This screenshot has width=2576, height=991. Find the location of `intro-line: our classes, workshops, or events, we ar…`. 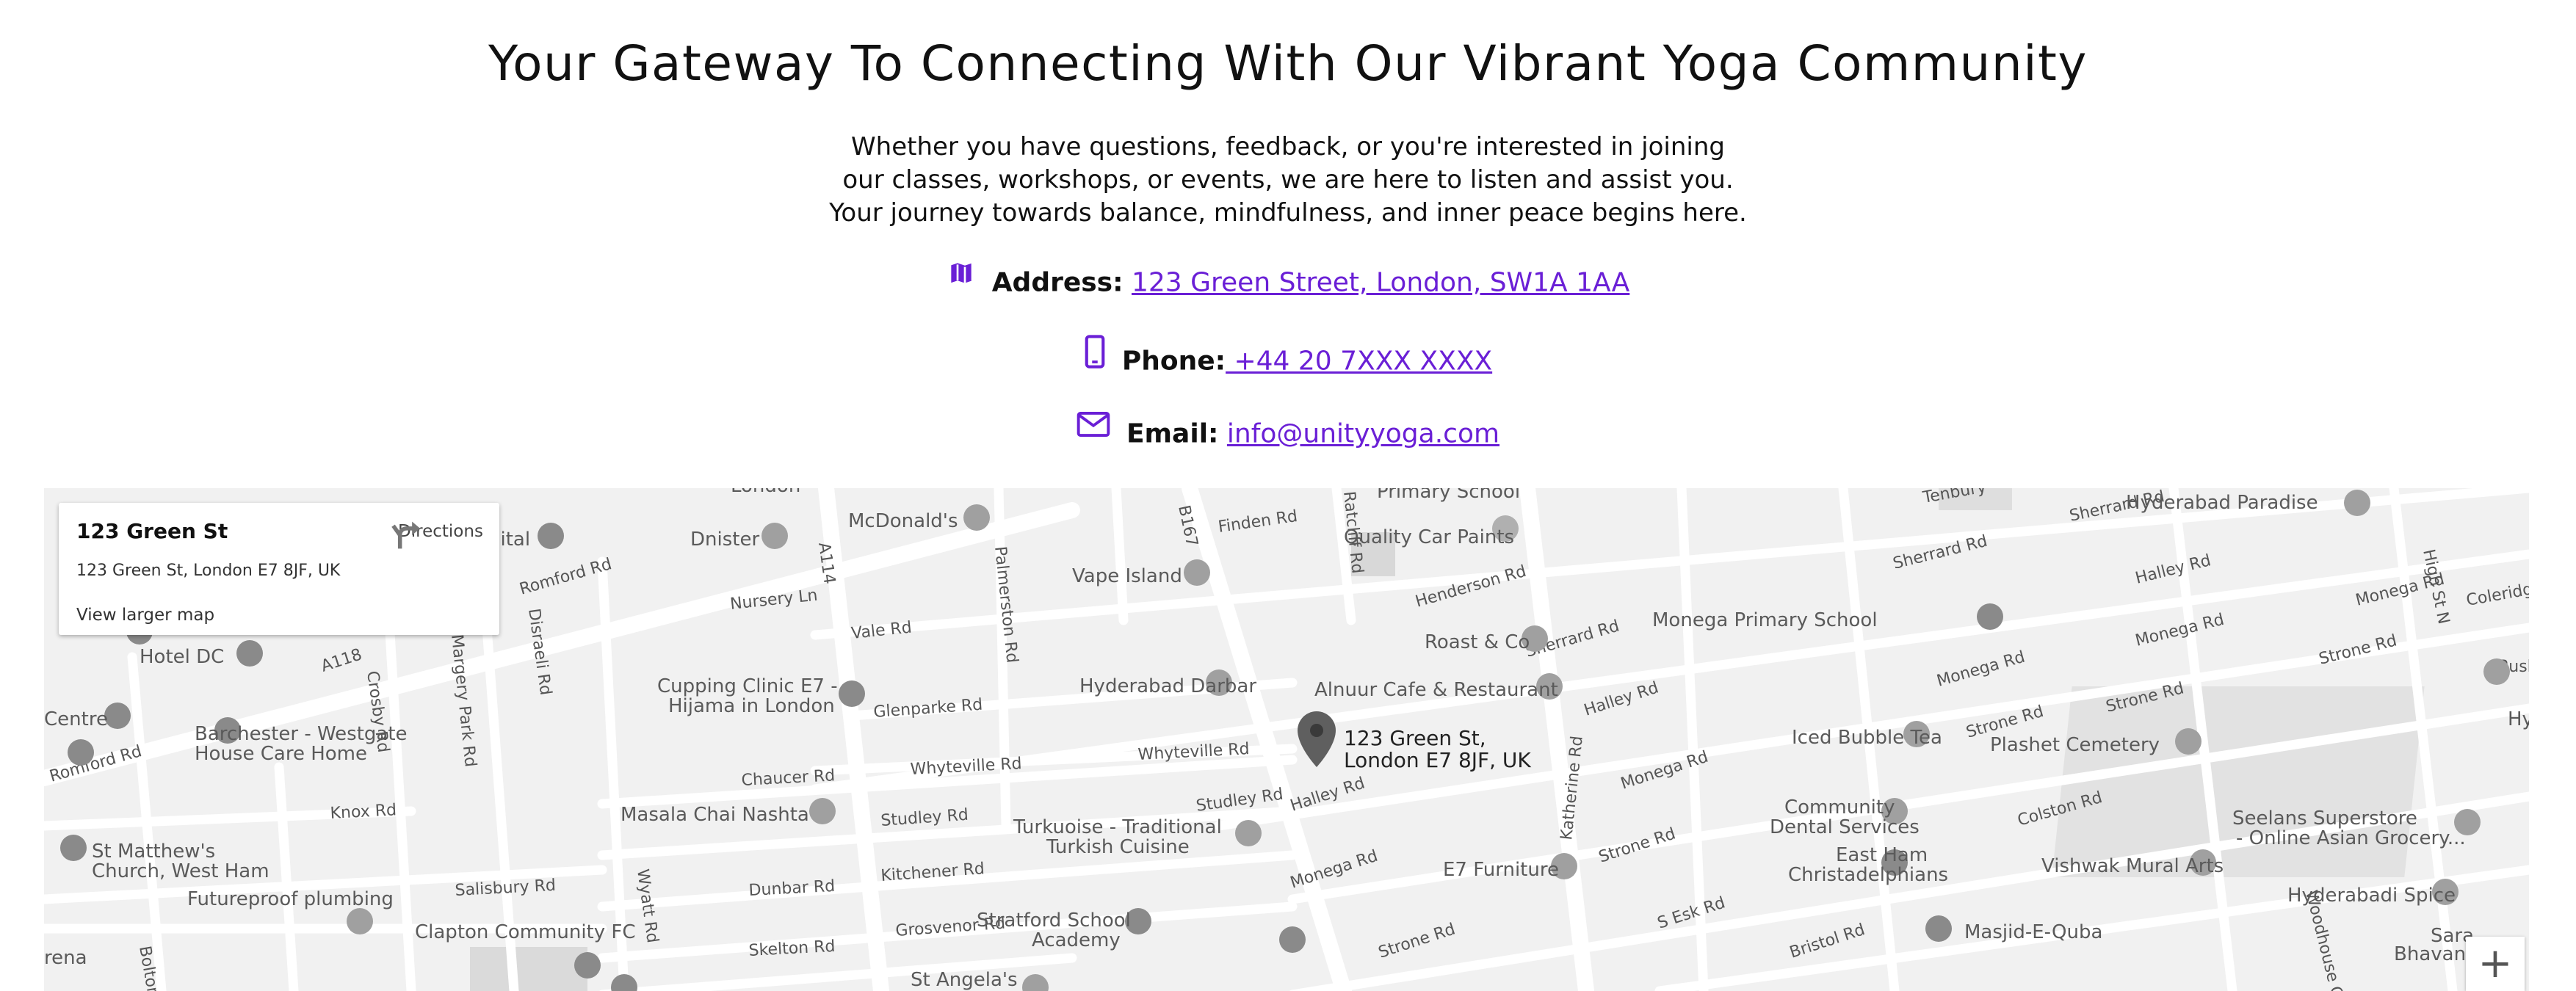

intro-line: our classes, workshops, or events, we ar… is located at coordinates (1288, 180).